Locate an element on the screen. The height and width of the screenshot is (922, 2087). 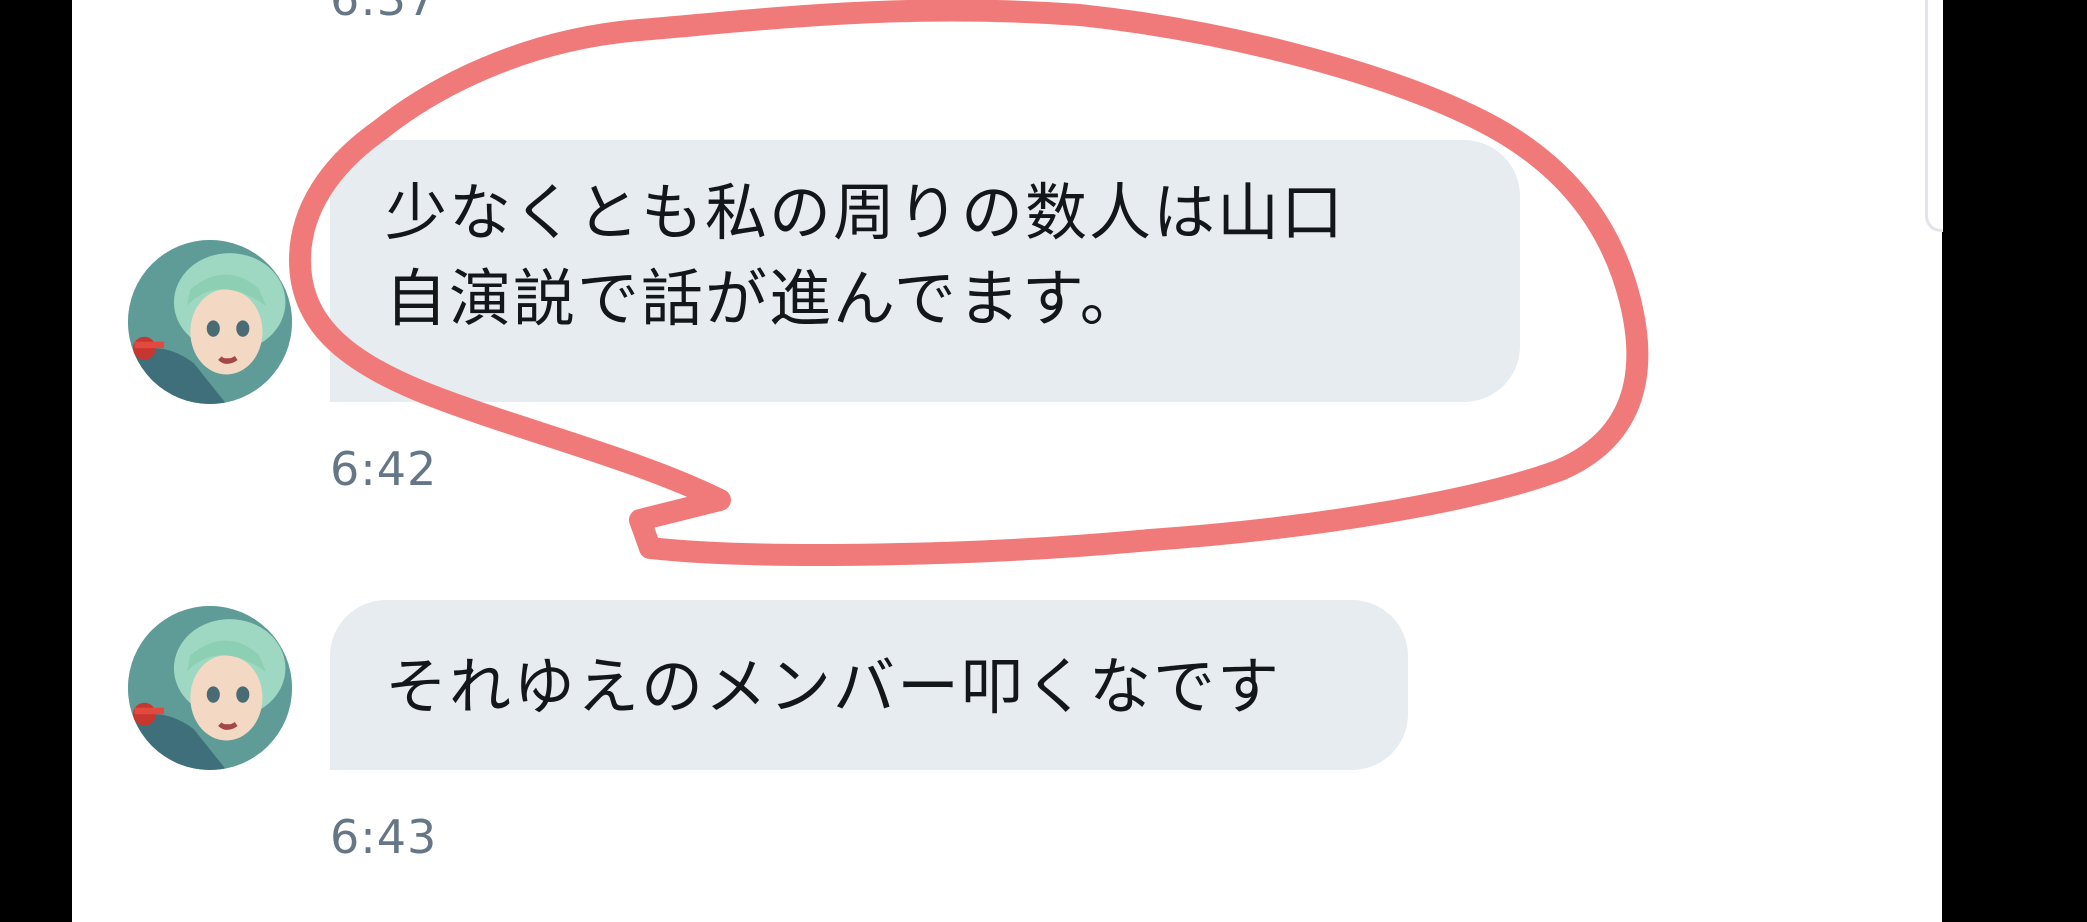
message-text-line: 少なくとも私の周りの数人は山口 is located at coordinates (865, 212).